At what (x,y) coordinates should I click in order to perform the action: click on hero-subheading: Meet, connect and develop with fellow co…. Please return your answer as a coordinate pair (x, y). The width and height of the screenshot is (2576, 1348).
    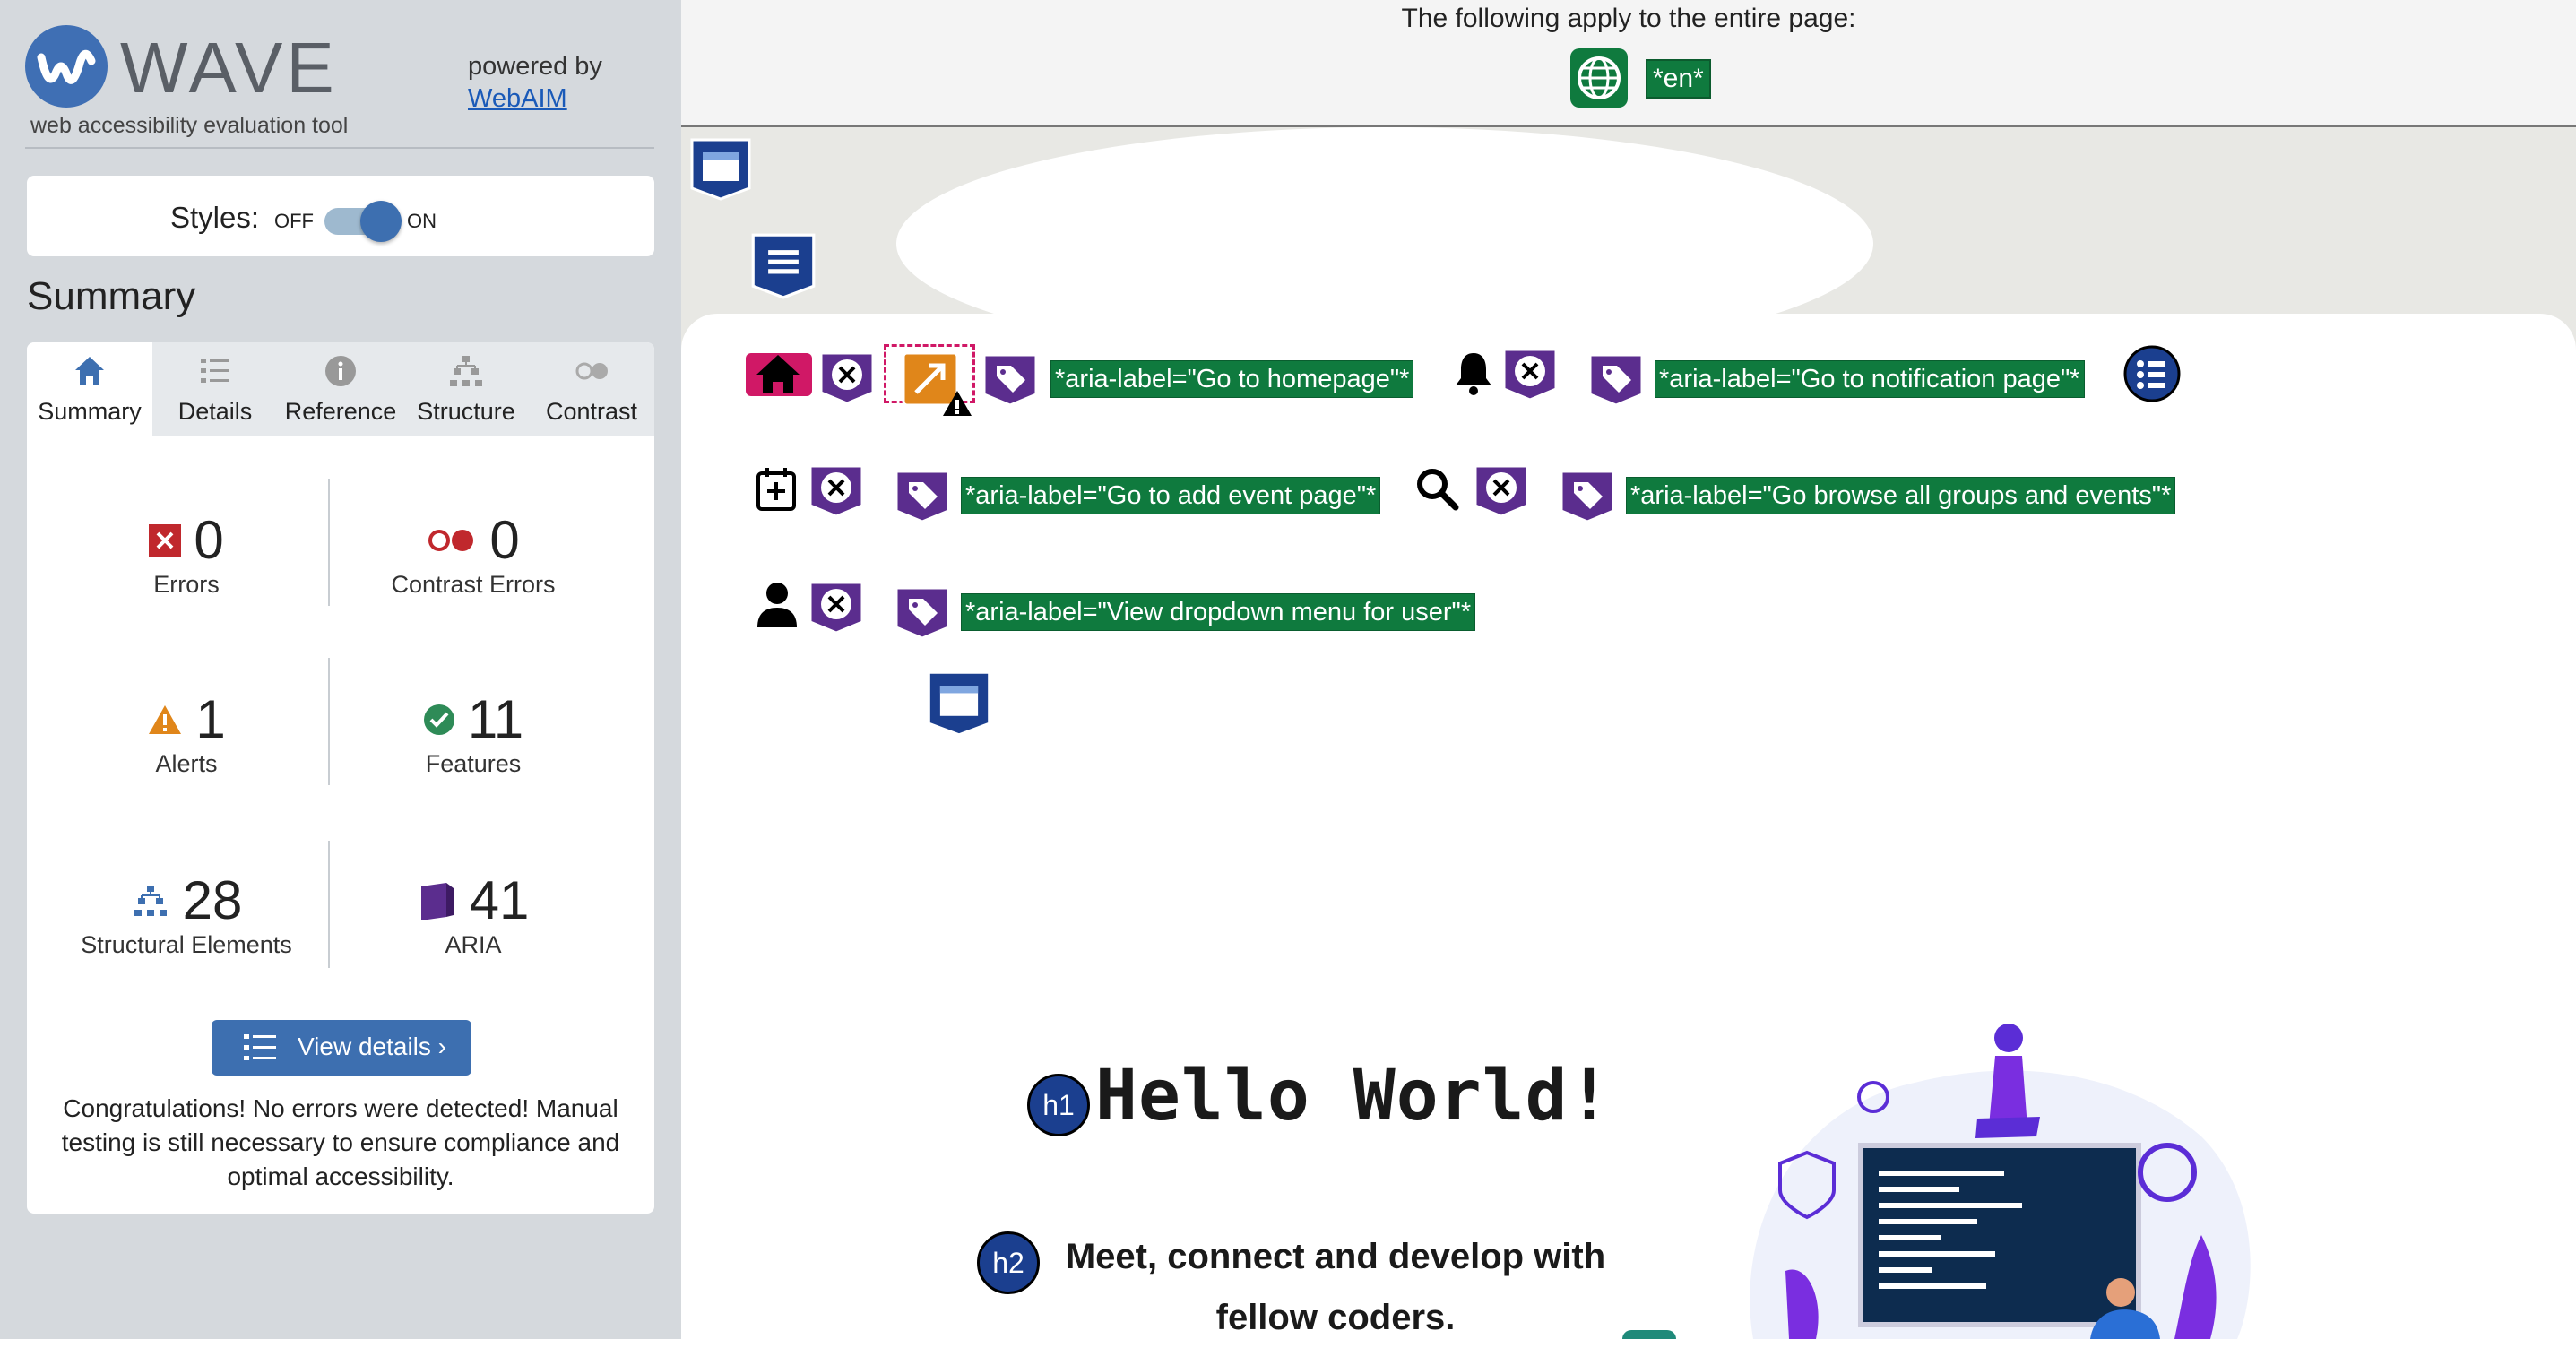
    Looking at the image, I should click on (1335, 1287).